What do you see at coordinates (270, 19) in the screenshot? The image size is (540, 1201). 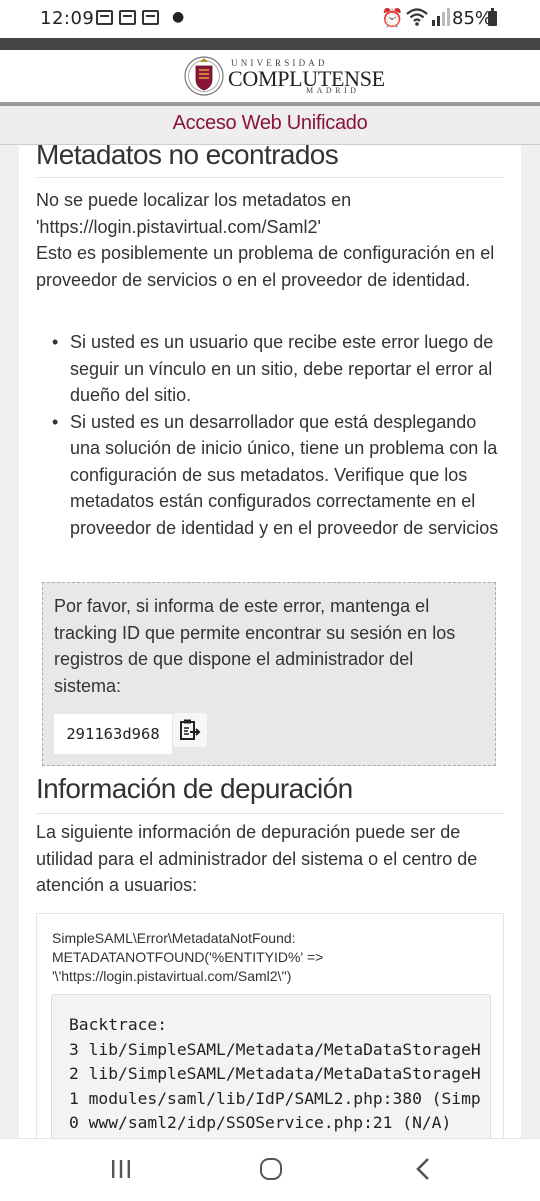 I see `status-bar: 12:09 ● ⏰ 85%` at bounding box center [270, 19].